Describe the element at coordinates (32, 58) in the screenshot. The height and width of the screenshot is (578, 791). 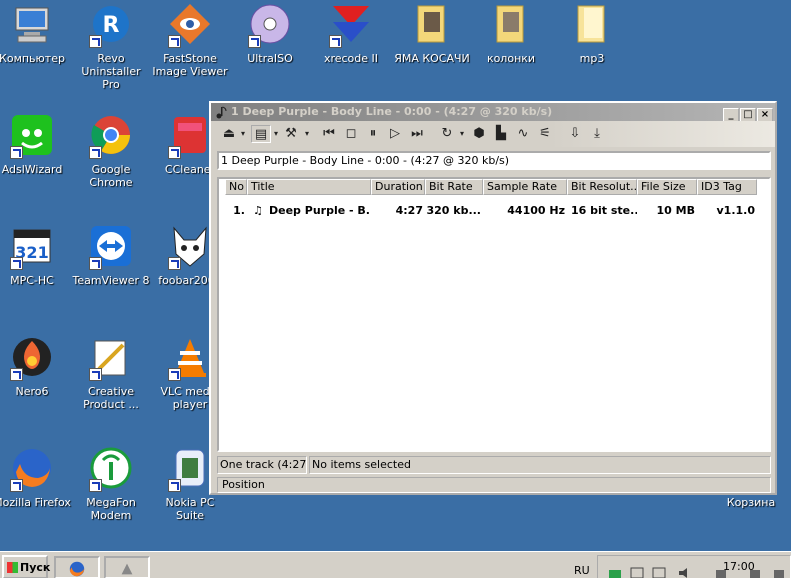
I see `desktop-icon-label: Компьютер` at that location.